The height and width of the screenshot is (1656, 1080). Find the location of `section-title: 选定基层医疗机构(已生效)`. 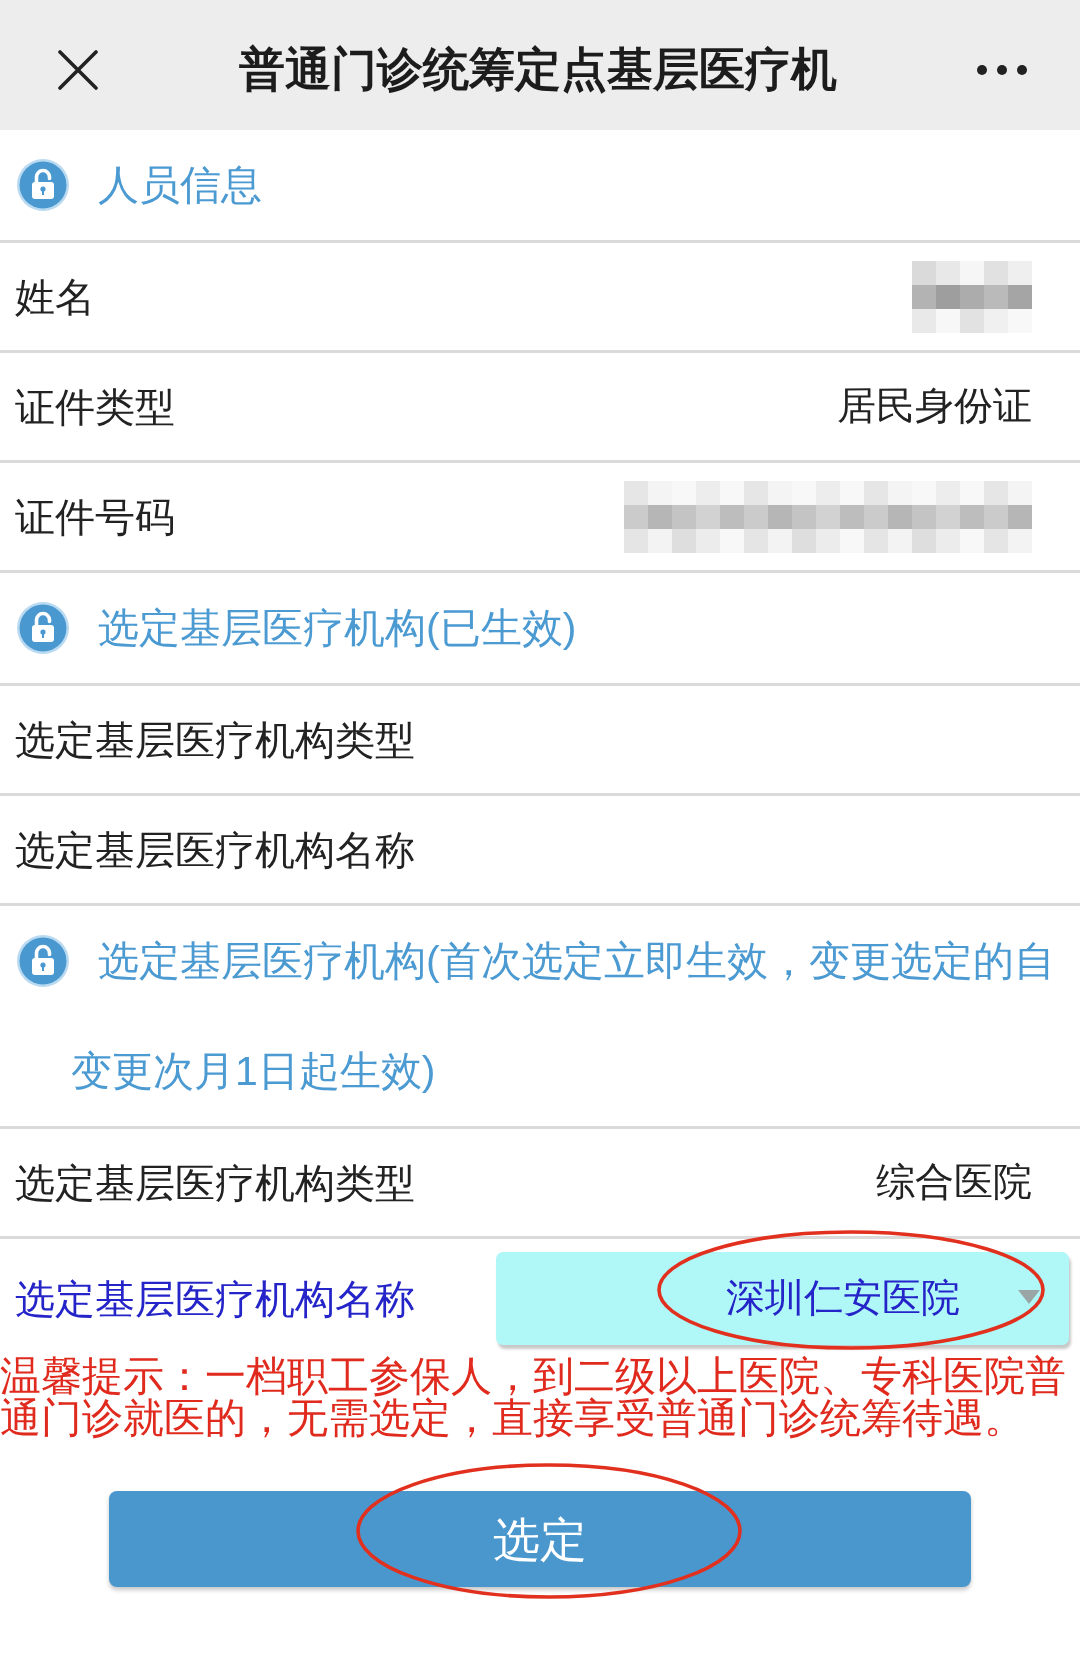

section-title: 选定基层医疗机构(已生效) is located at coordinates (337, 628).